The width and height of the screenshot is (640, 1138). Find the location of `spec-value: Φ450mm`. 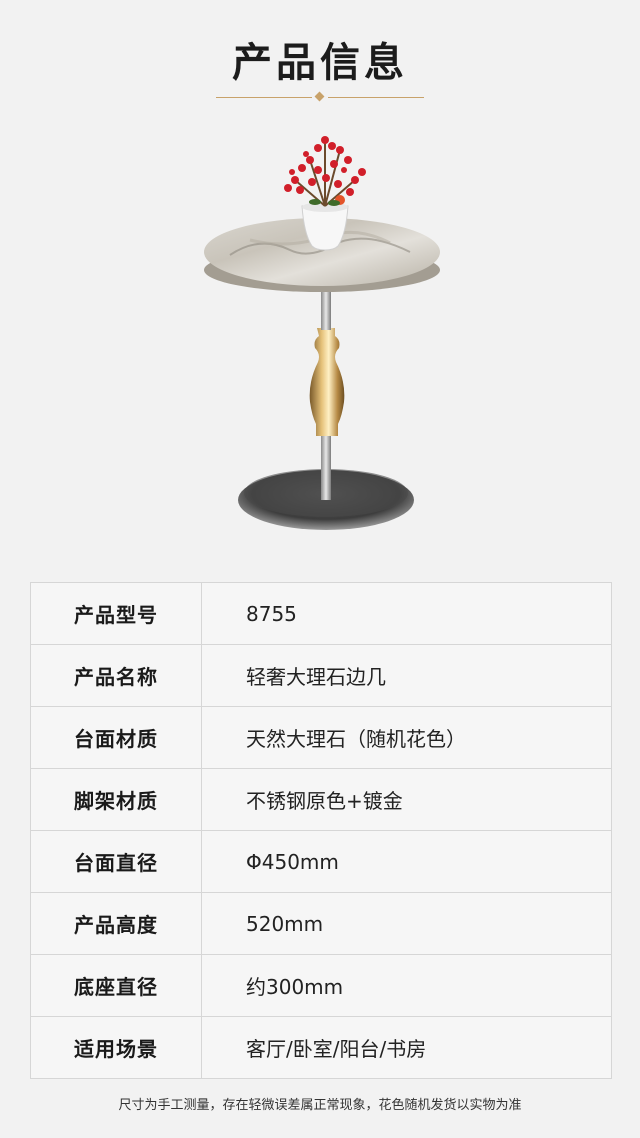

spec-value: Φ450mm is located at coordinates (292, 861).